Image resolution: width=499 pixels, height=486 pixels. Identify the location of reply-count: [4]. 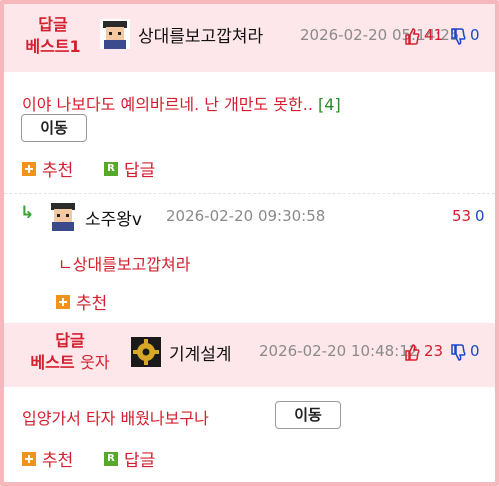
(329, 104).